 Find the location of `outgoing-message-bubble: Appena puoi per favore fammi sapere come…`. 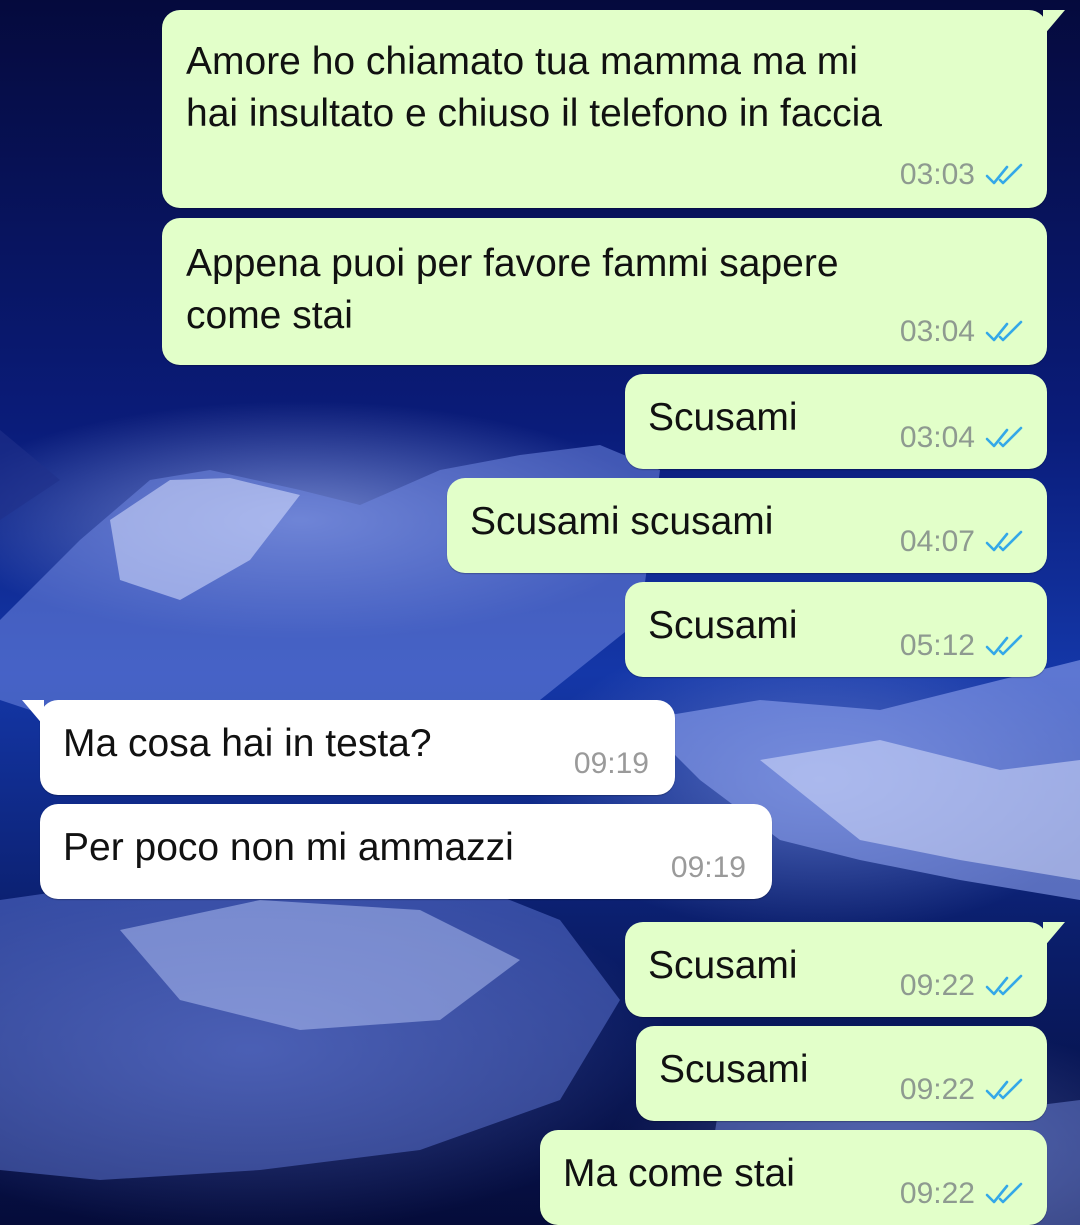

outgoing-message-bubble: Appena puoi per favore fammi sapere come… is located at coordinates (604, 291).